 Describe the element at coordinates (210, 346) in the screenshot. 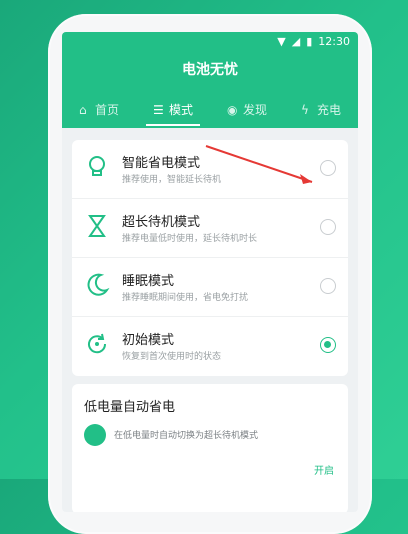

I see `mode-item-initial: 初始模式 恢复到首次使用时的状态` at that location.